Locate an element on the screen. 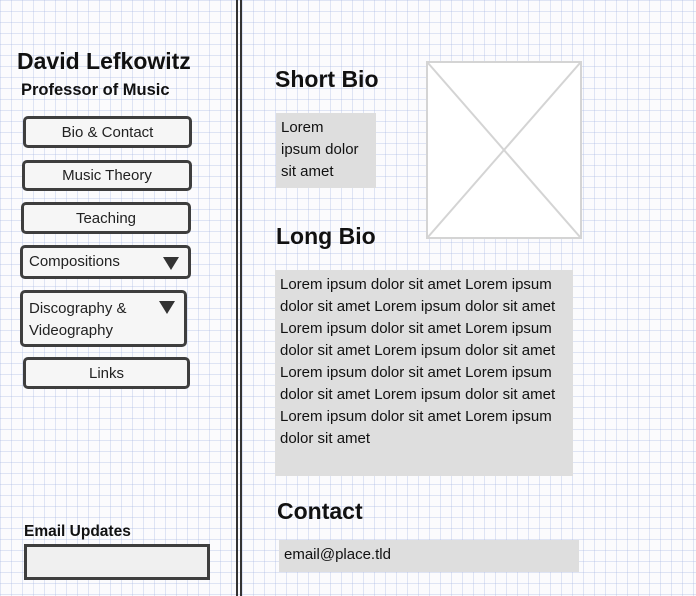  image-placeholder-icon is located at coordinates (504, 150).